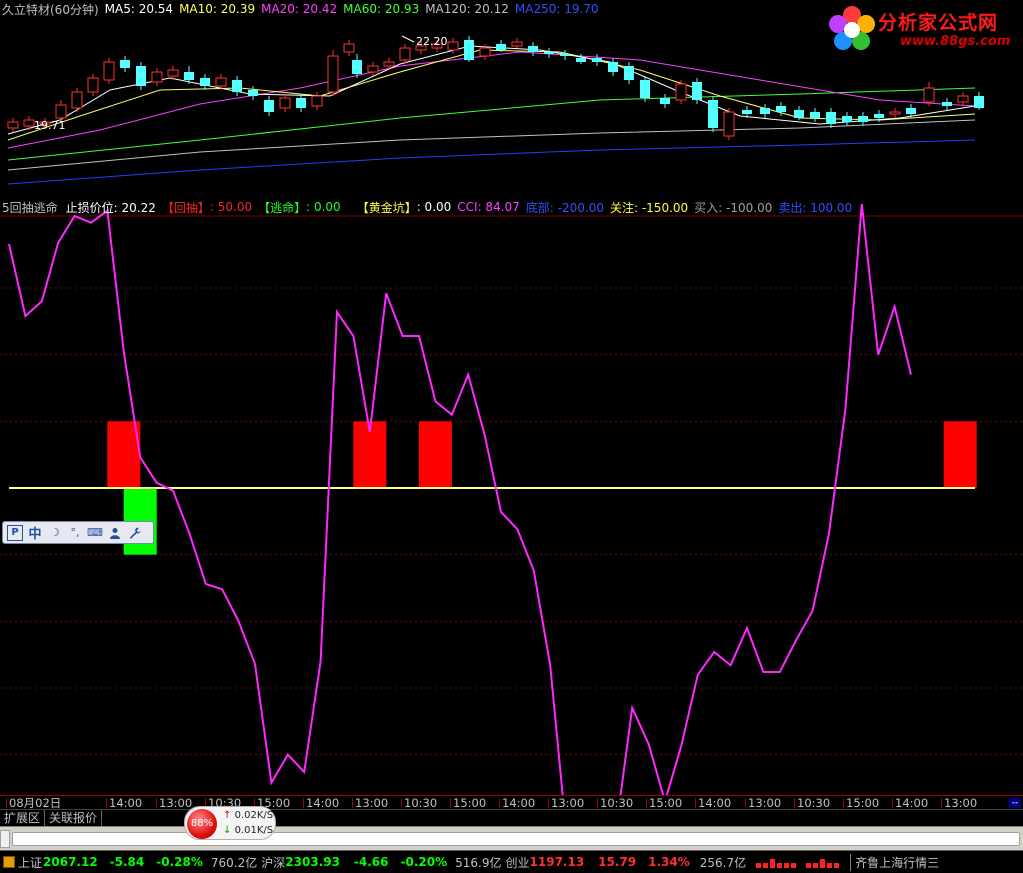 This screenshot has width=1023, height=873. What do you see at coordinates (30, 207) in the screenshot?
I see `indicator-name: 5回抽逃命` at bounding box center [30, 207].